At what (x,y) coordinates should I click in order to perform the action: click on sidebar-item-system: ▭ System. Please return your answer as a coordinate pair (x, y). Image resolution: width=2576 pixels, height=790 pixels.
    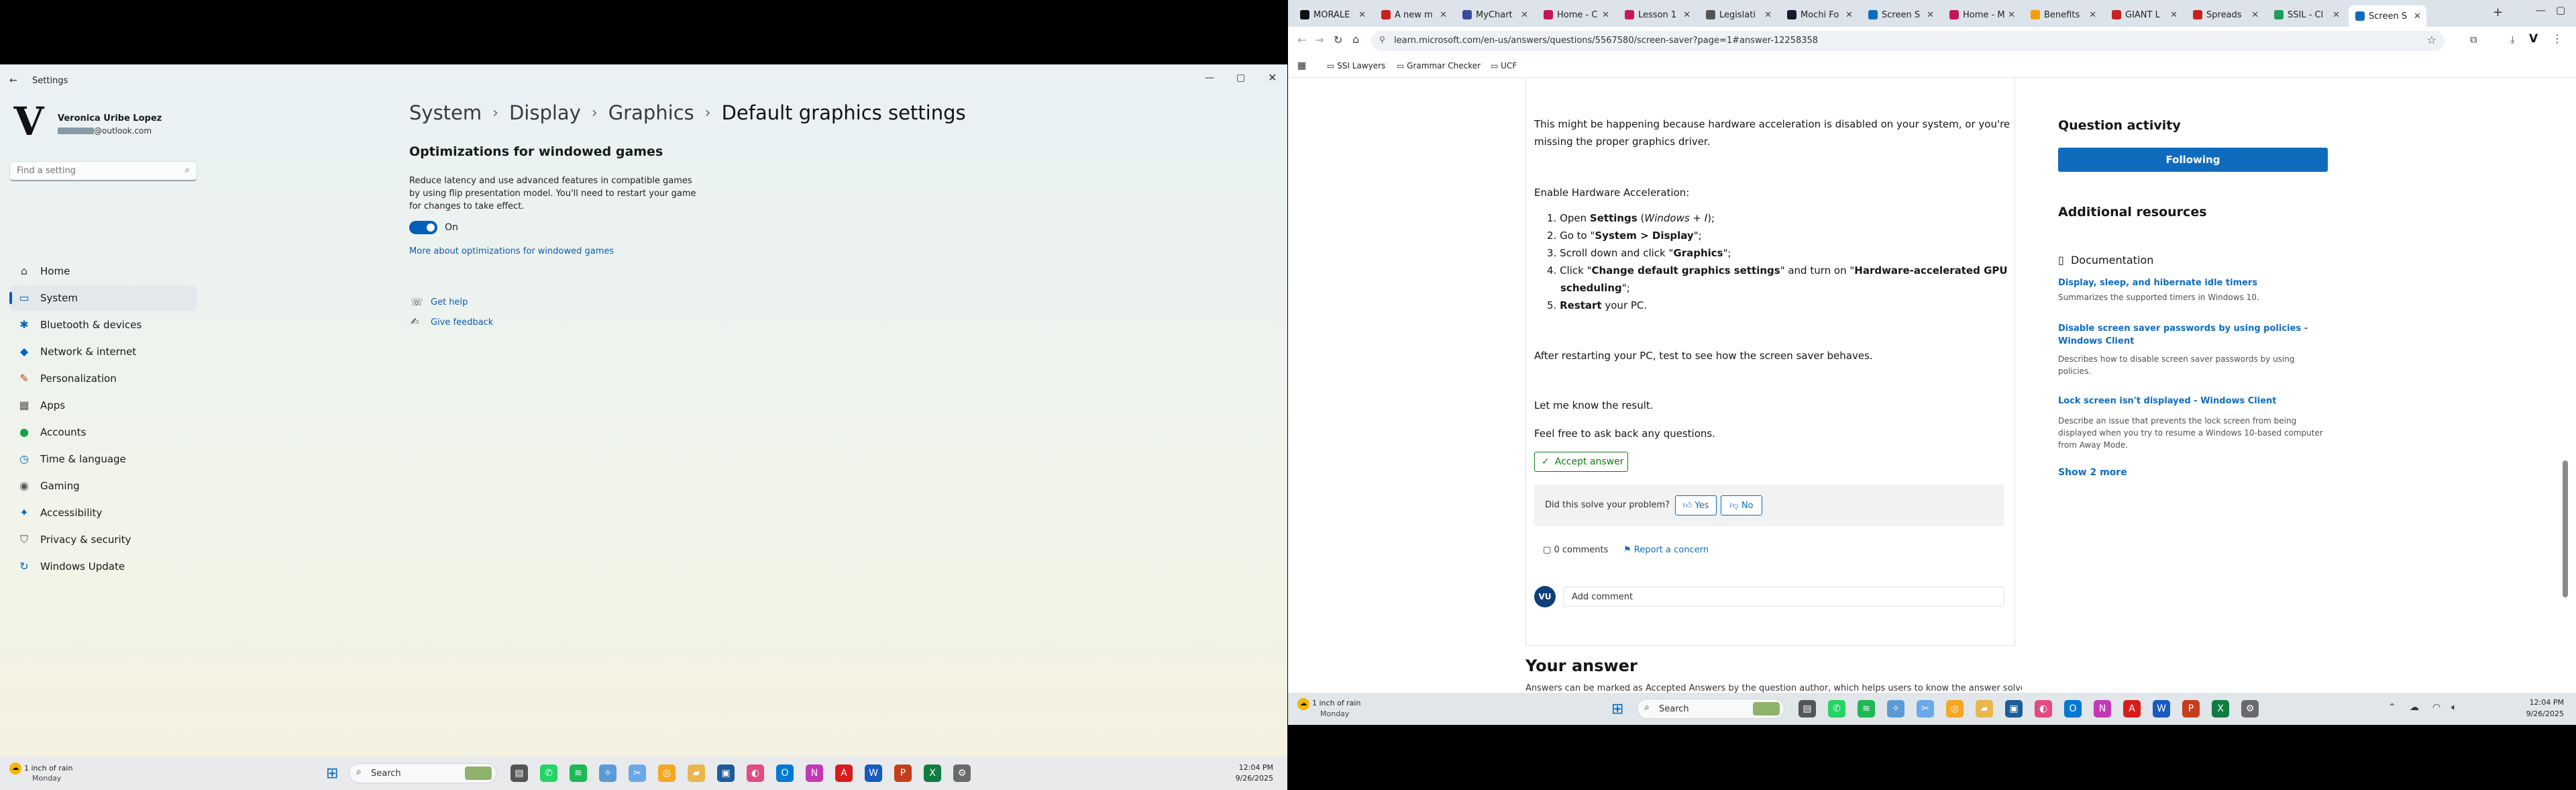
    Looking at the image, I should click on (103, 298).